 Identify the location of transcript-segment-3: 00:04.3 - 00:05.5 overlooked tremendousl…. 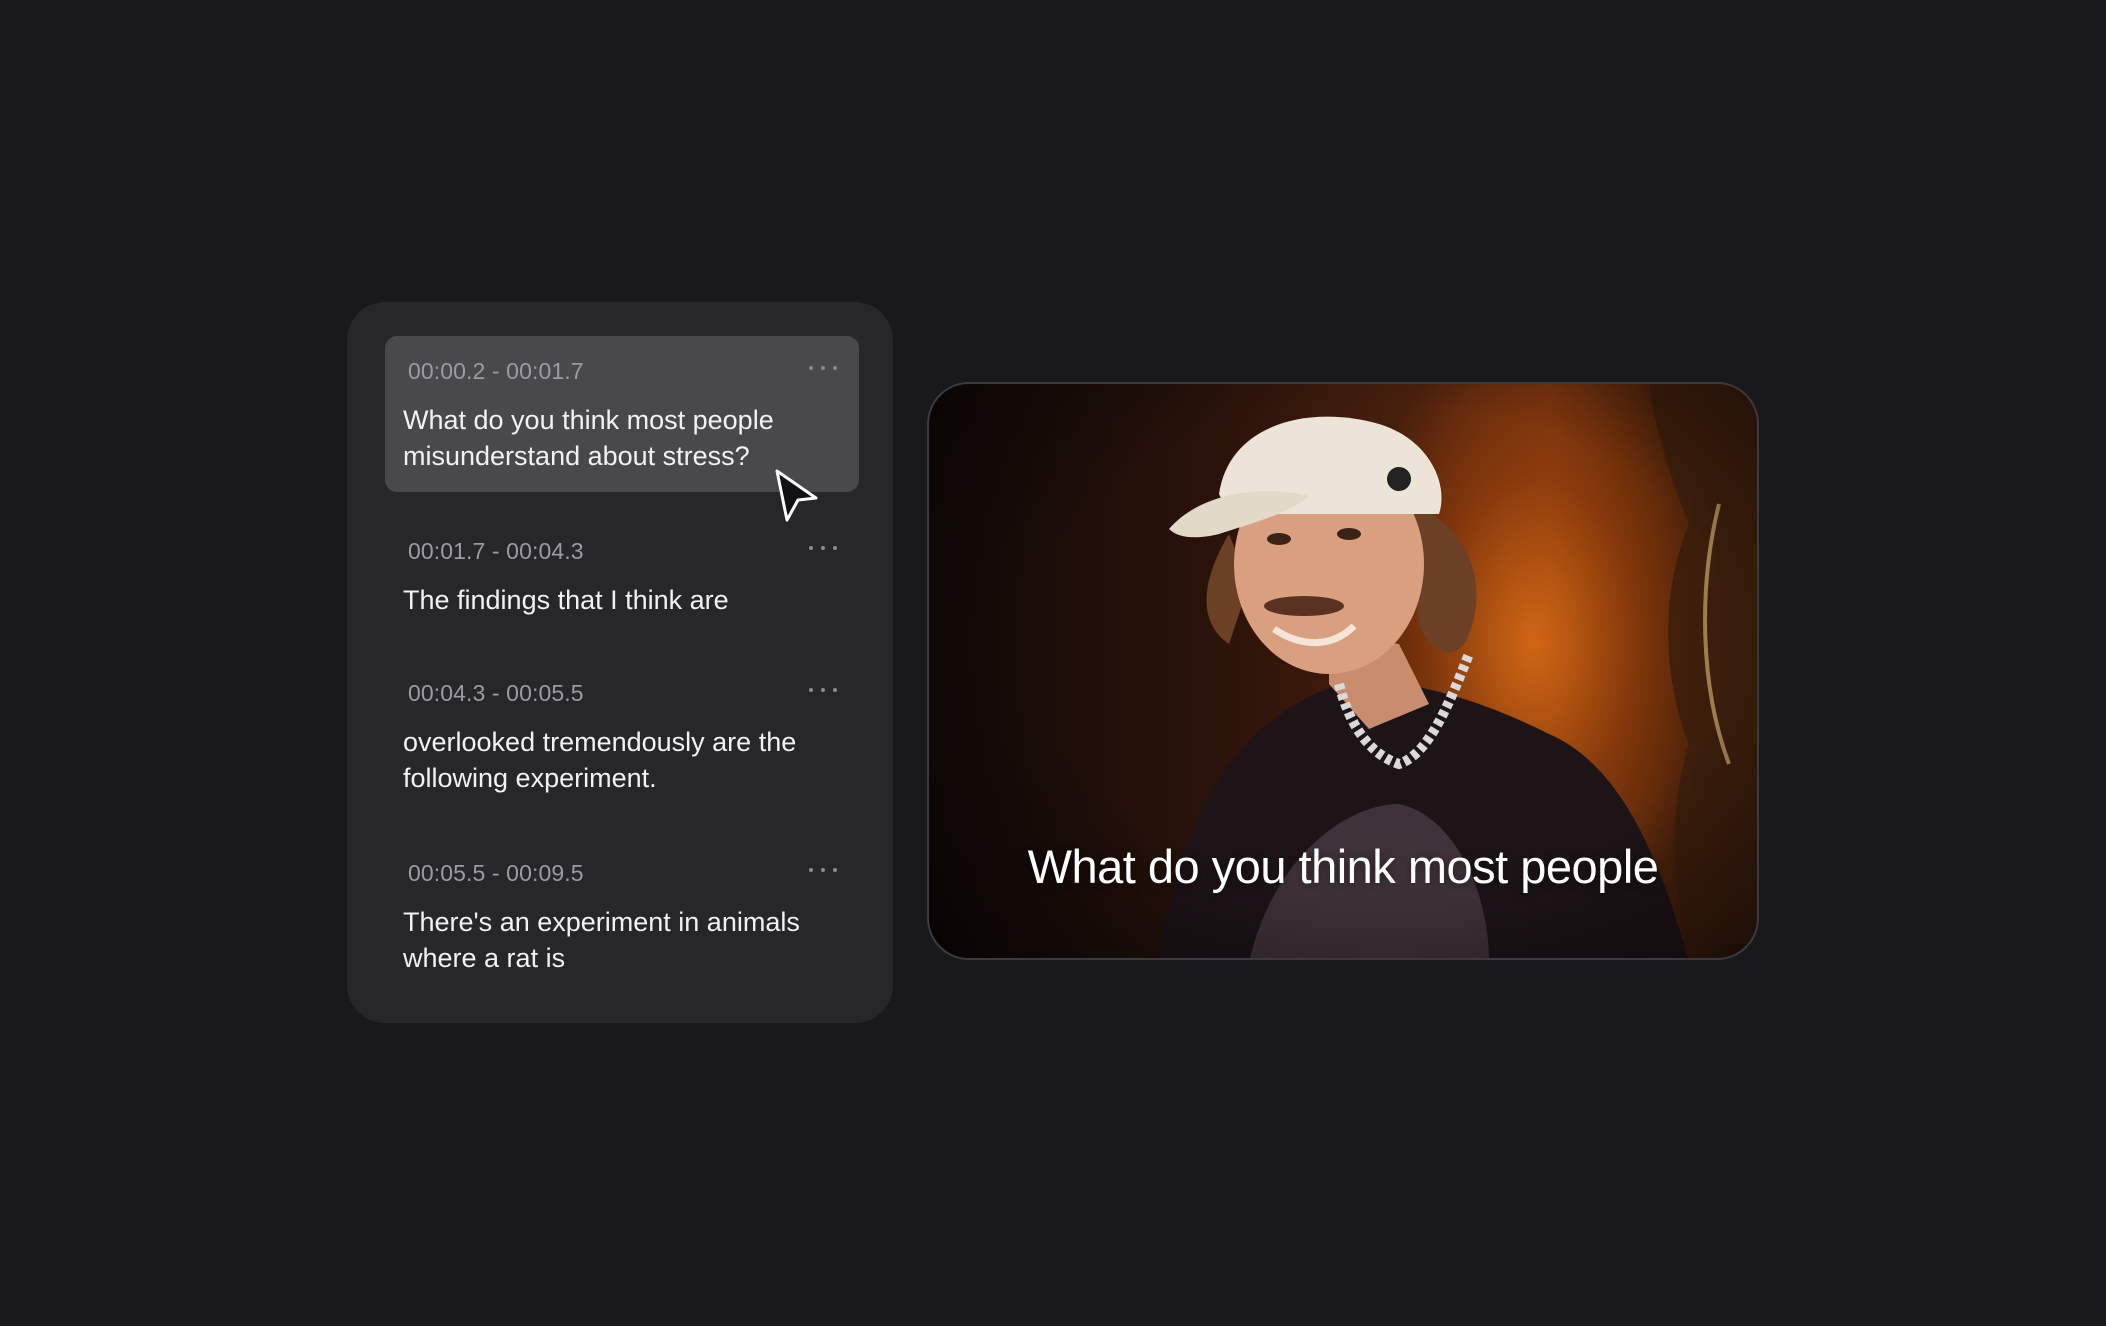
(622, 736).